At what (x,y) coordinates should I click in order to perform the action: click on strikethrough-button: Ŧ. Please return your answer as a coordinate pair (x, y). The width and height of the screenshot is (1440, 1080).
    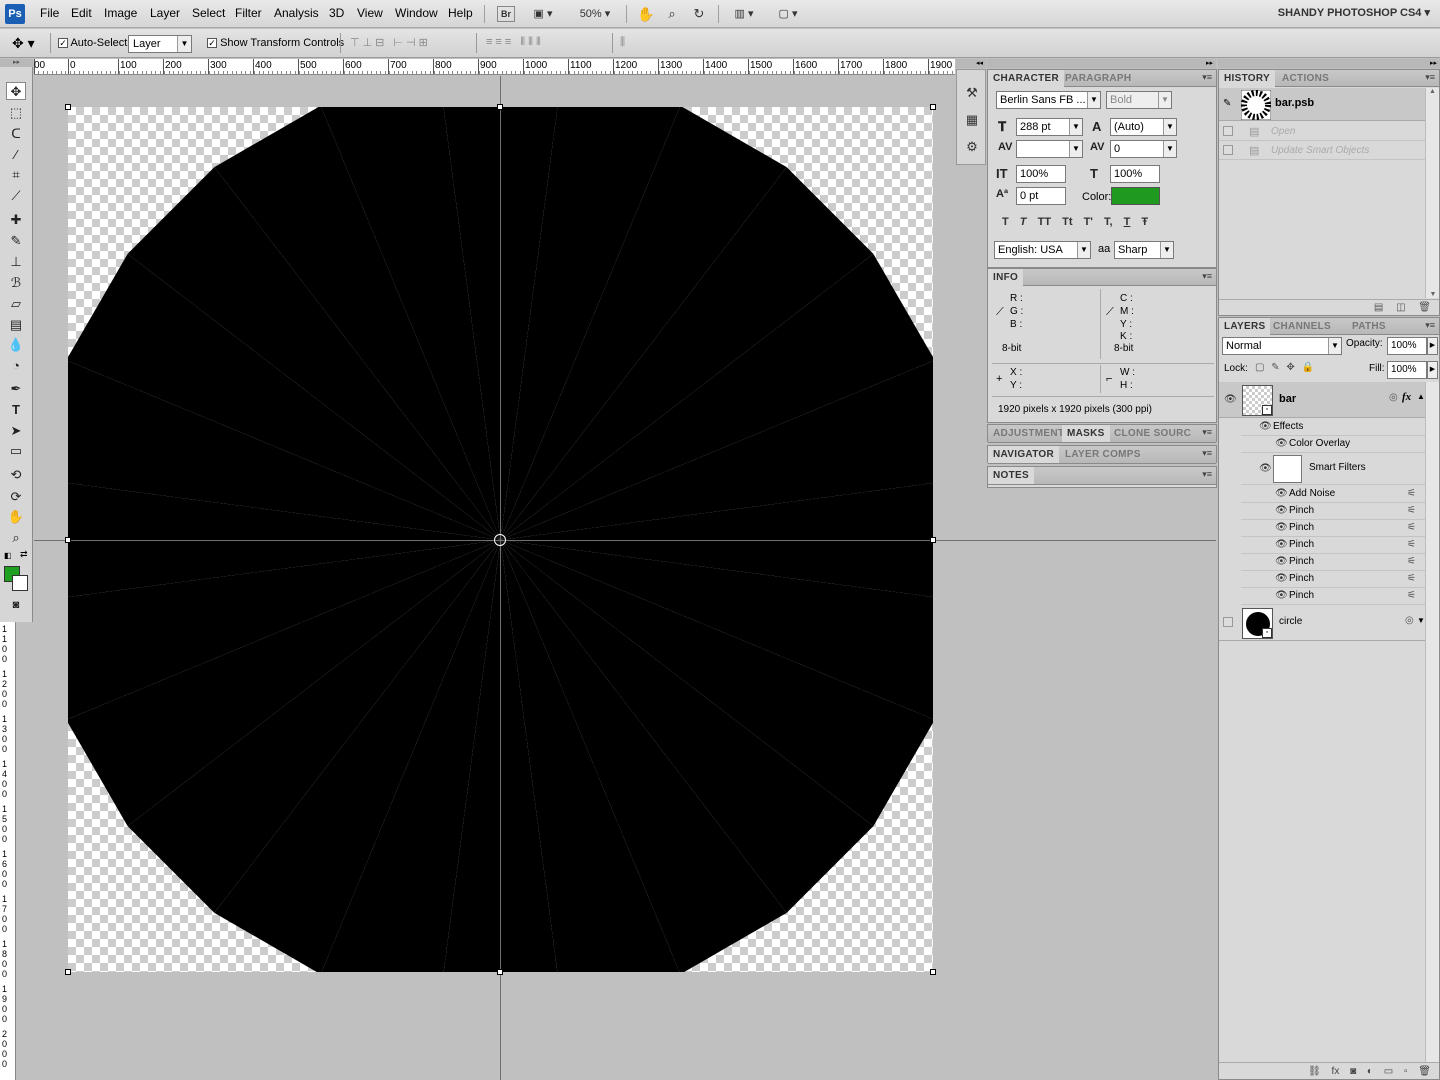
    Looking at the image, I should click on (1144, 222).